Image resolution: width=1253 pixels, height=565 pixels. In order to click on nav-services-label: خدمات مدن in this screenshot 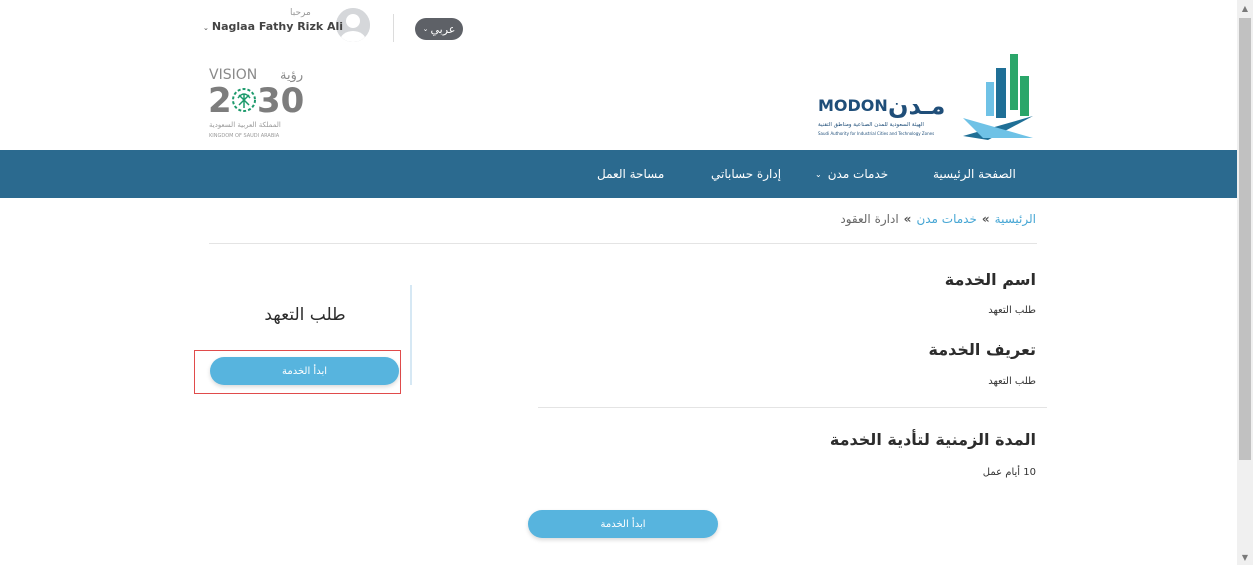, I will do `click(858, 174)`.